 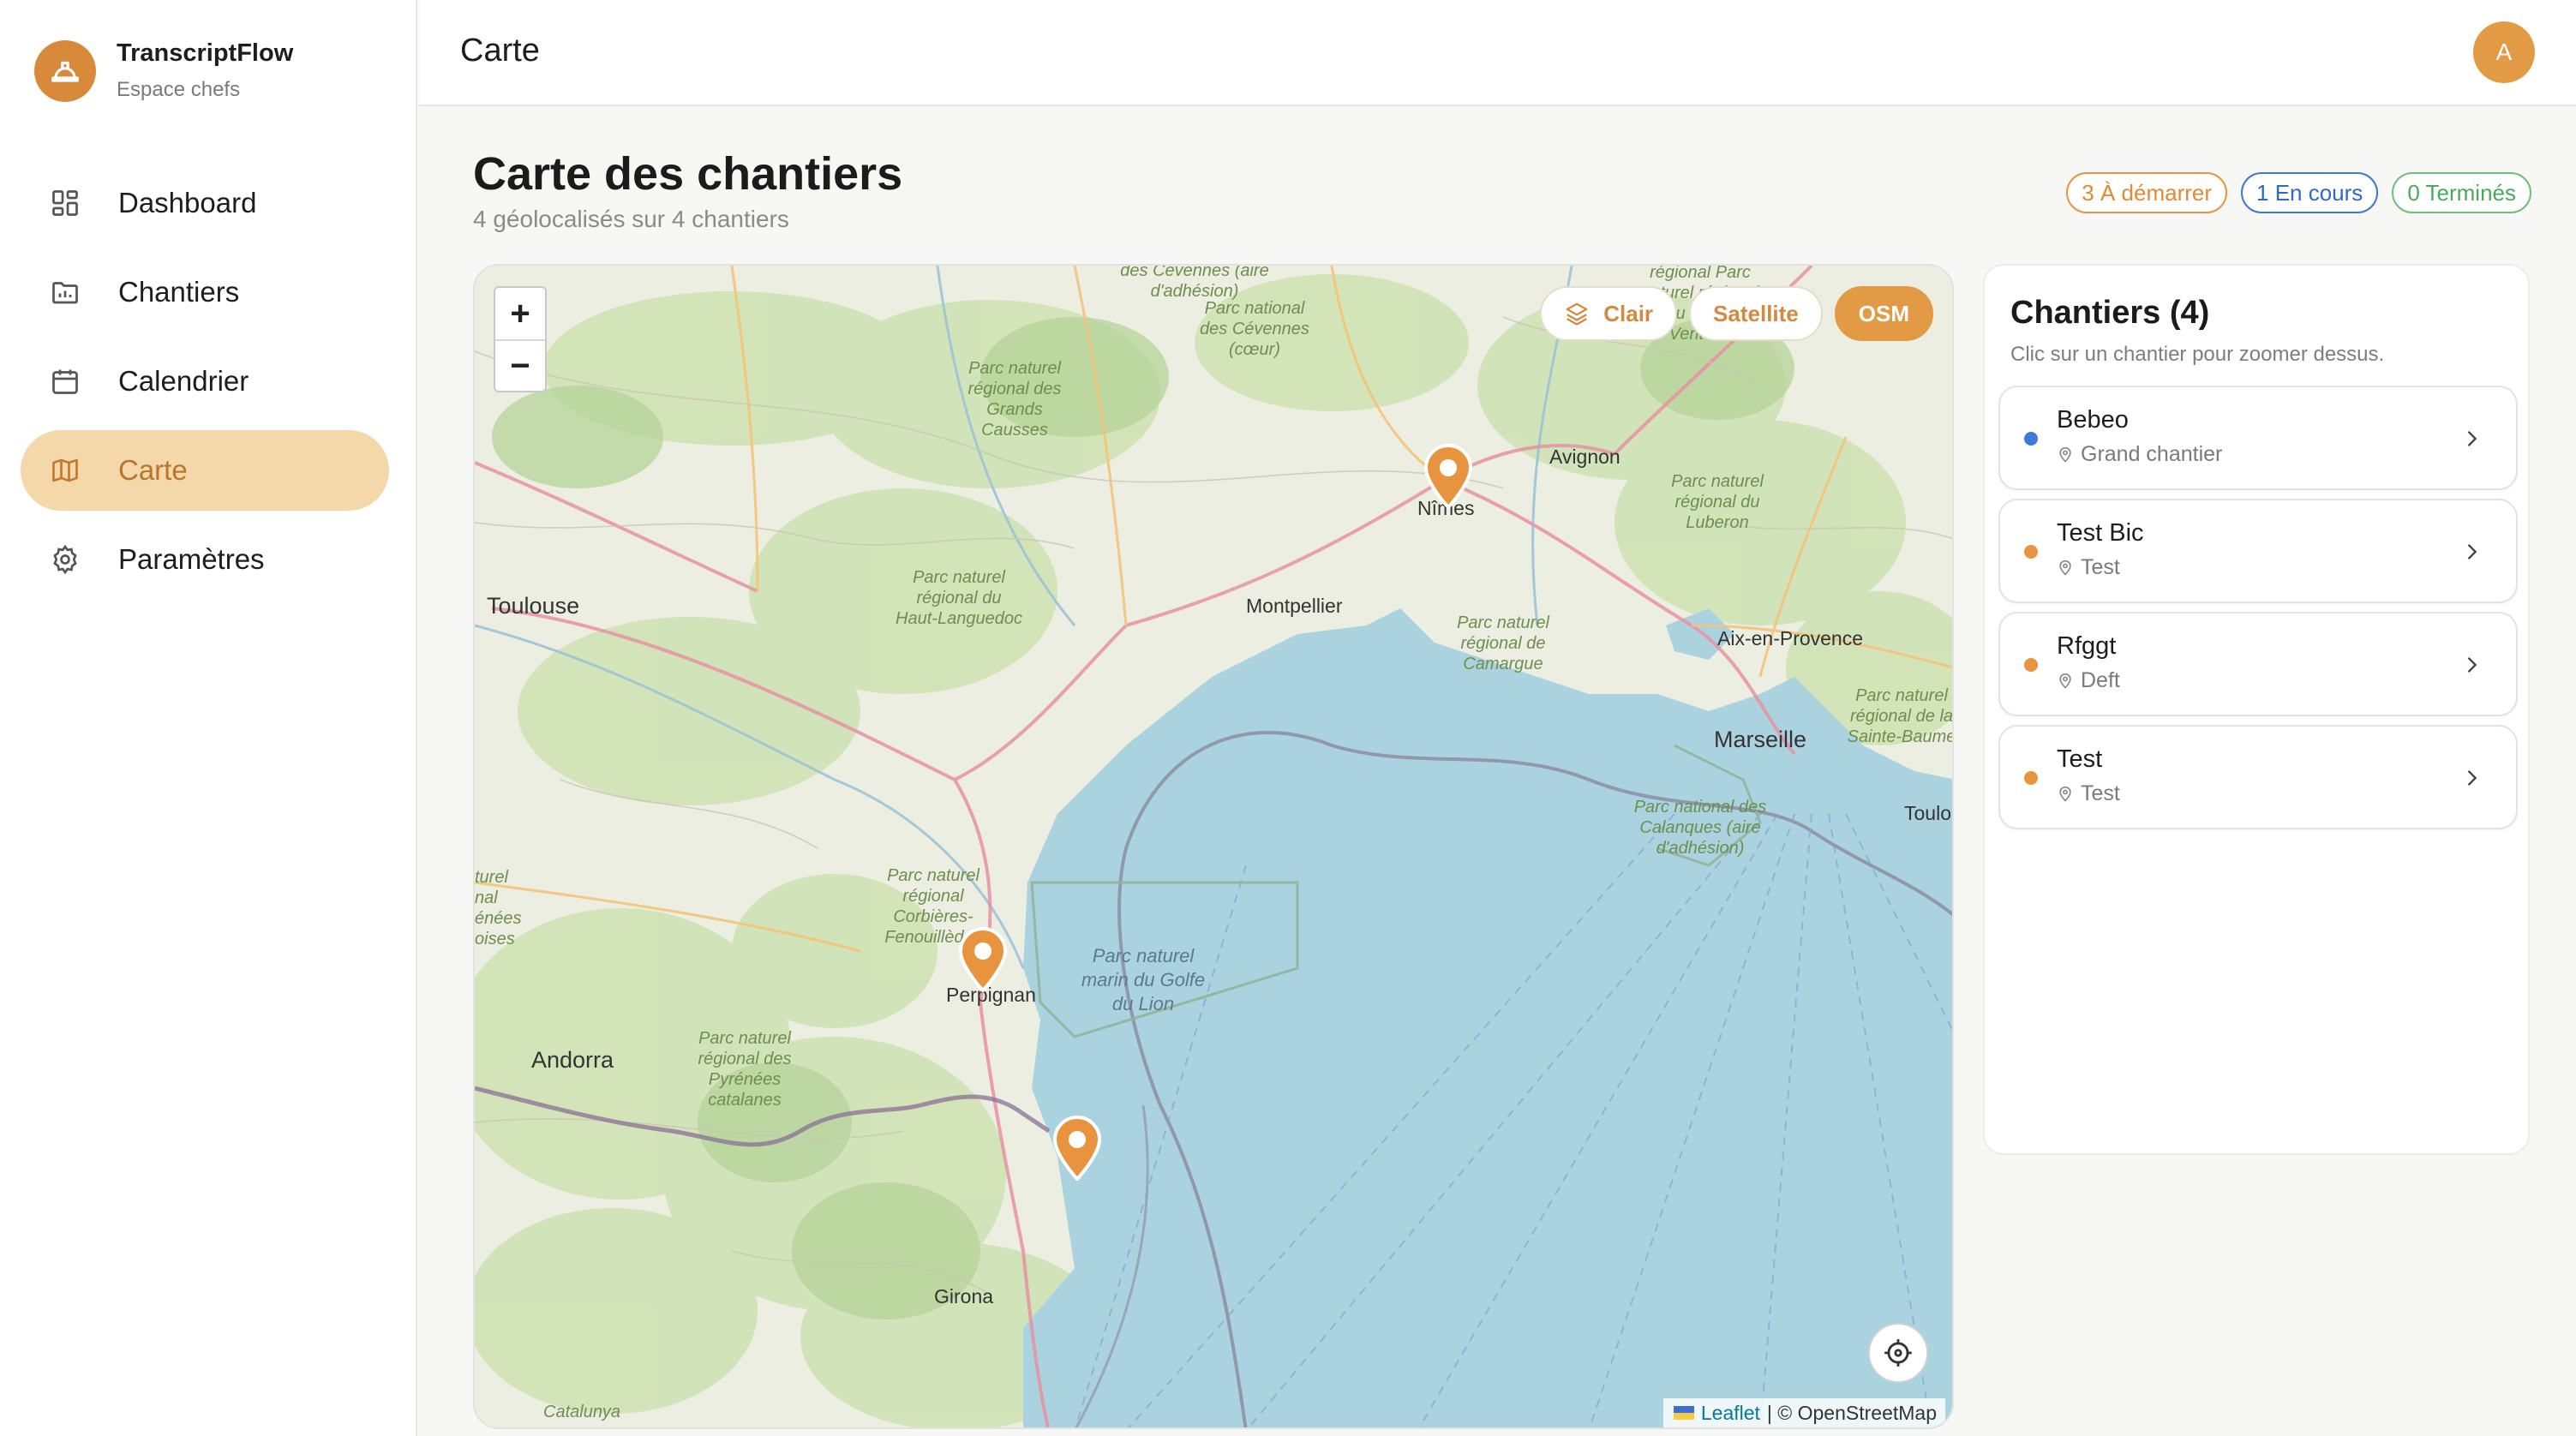 What do you see at coordinates (1790, 638) in the screenshot?
I see `map-label-aix: Aix-en-Provence` at bounding box center [1790, 638].